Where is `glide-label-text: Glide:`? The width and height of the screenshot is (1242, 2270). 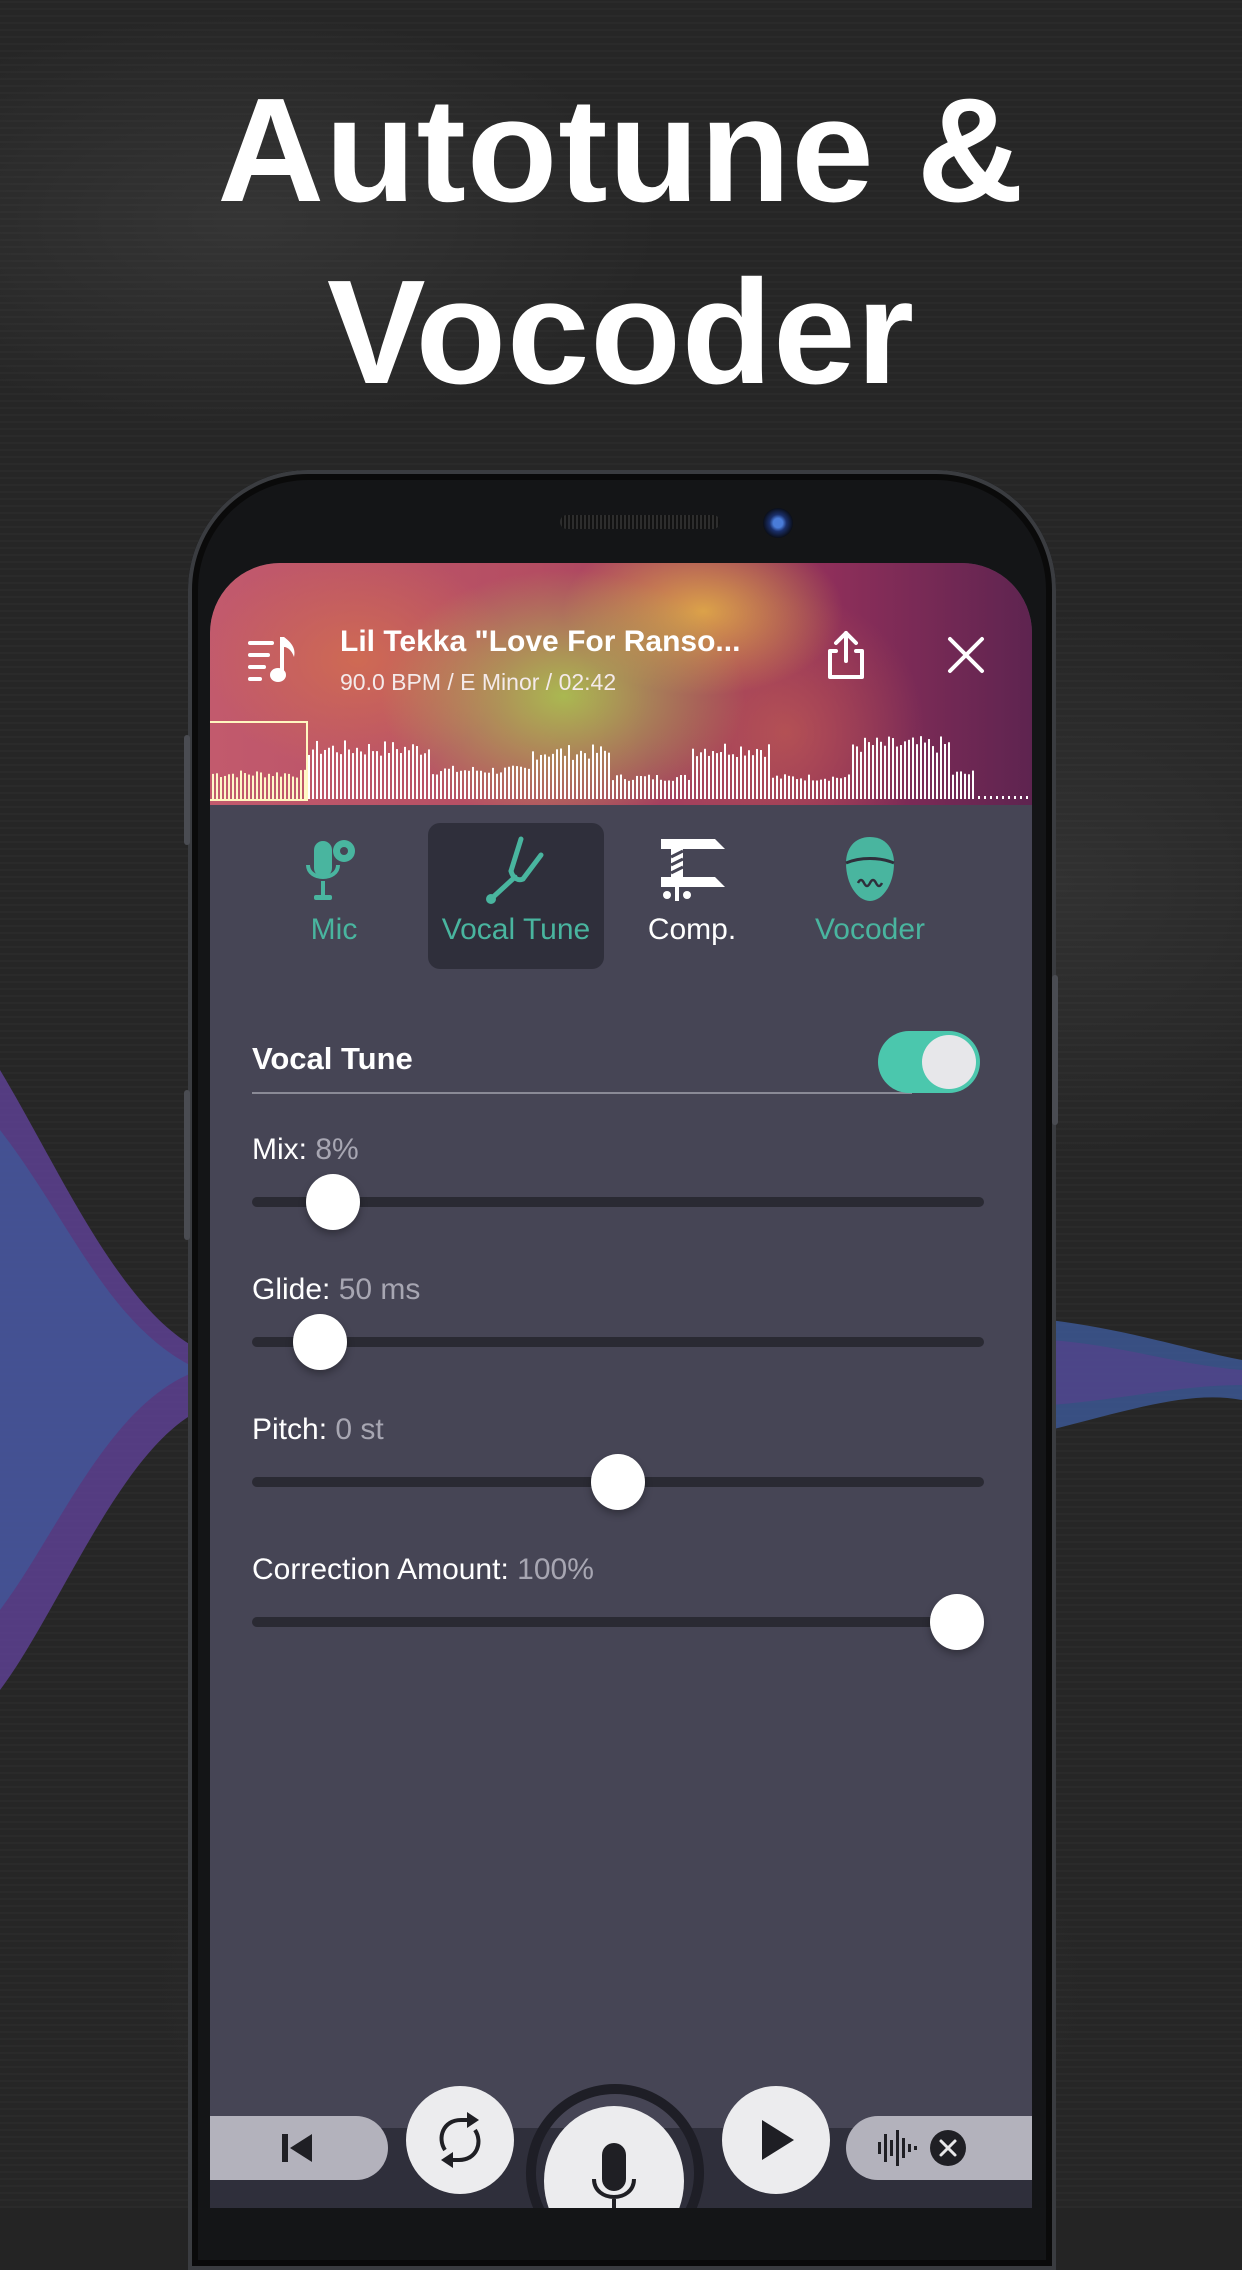
glide-label-text: Glide: is located at coordinates (291, 1289).